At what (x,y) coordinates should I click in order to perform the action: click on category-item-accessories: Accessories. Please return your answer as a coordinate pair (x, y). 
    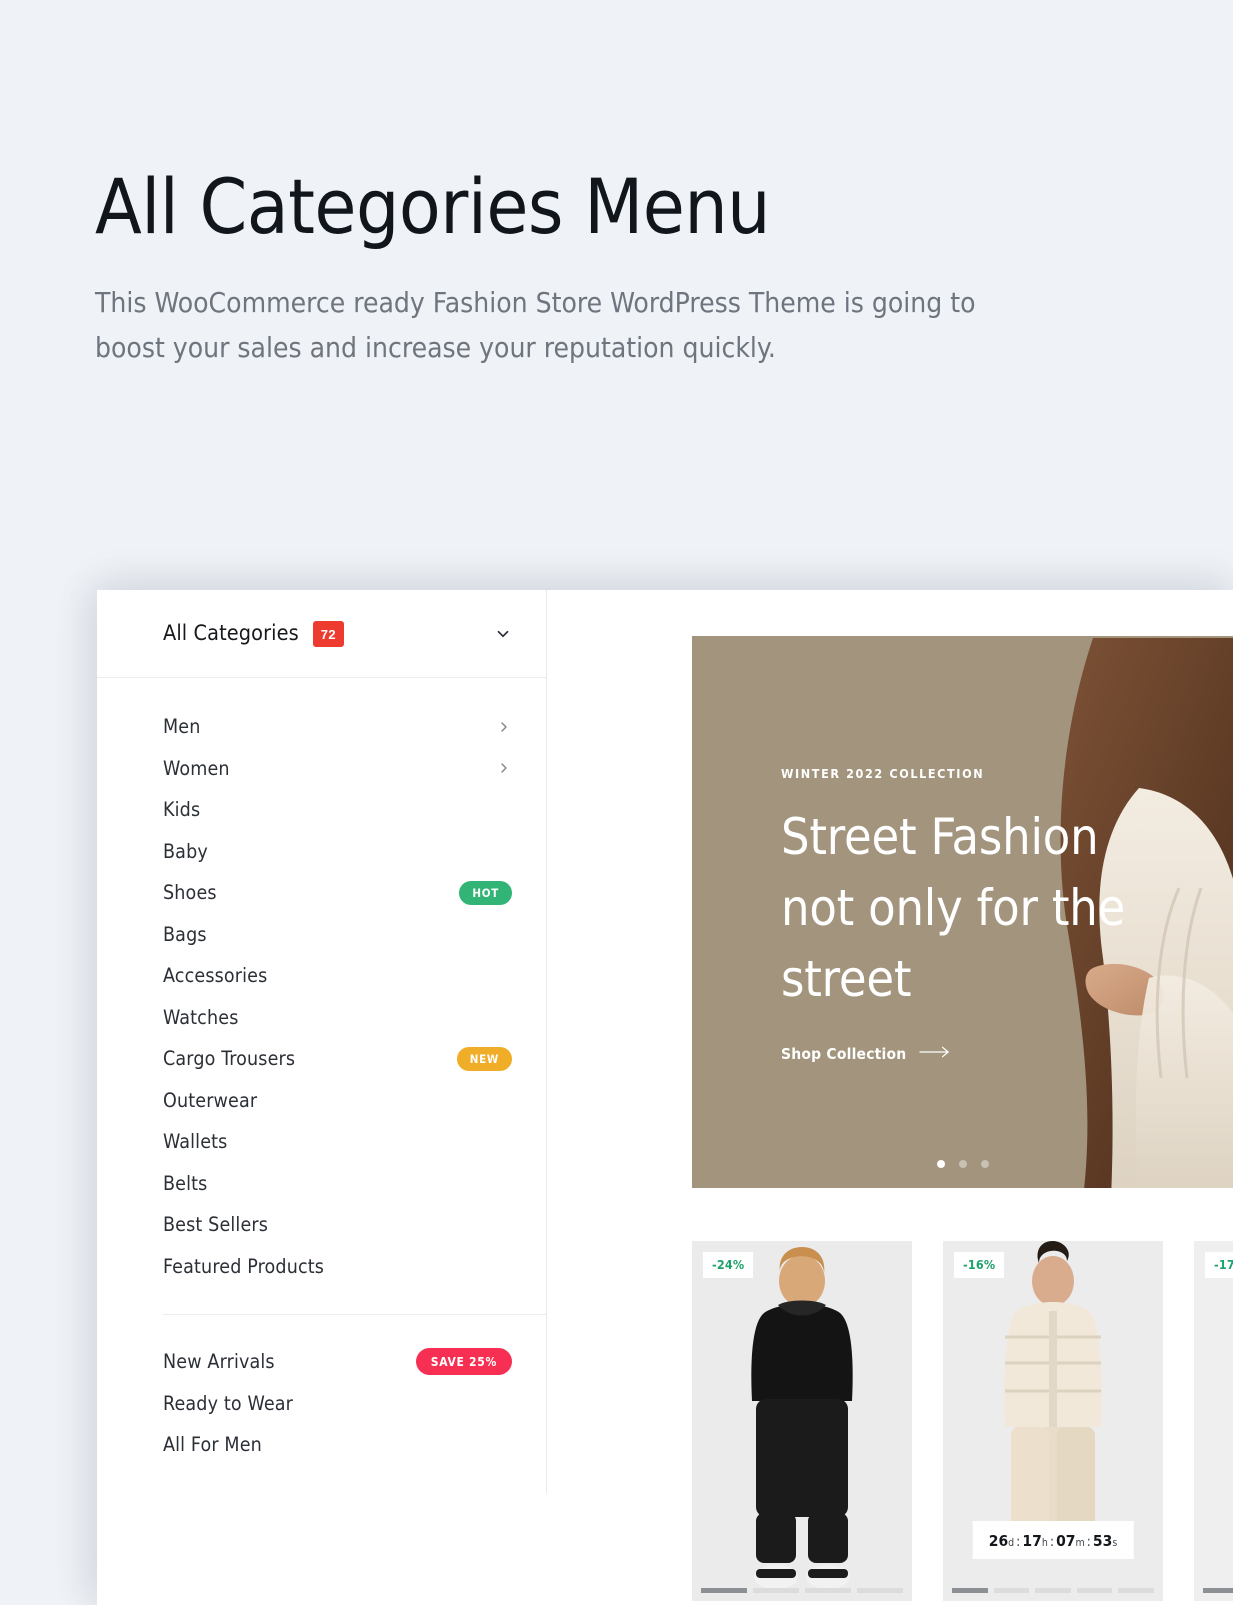
    Looking at the image, I should click on (337, 976).